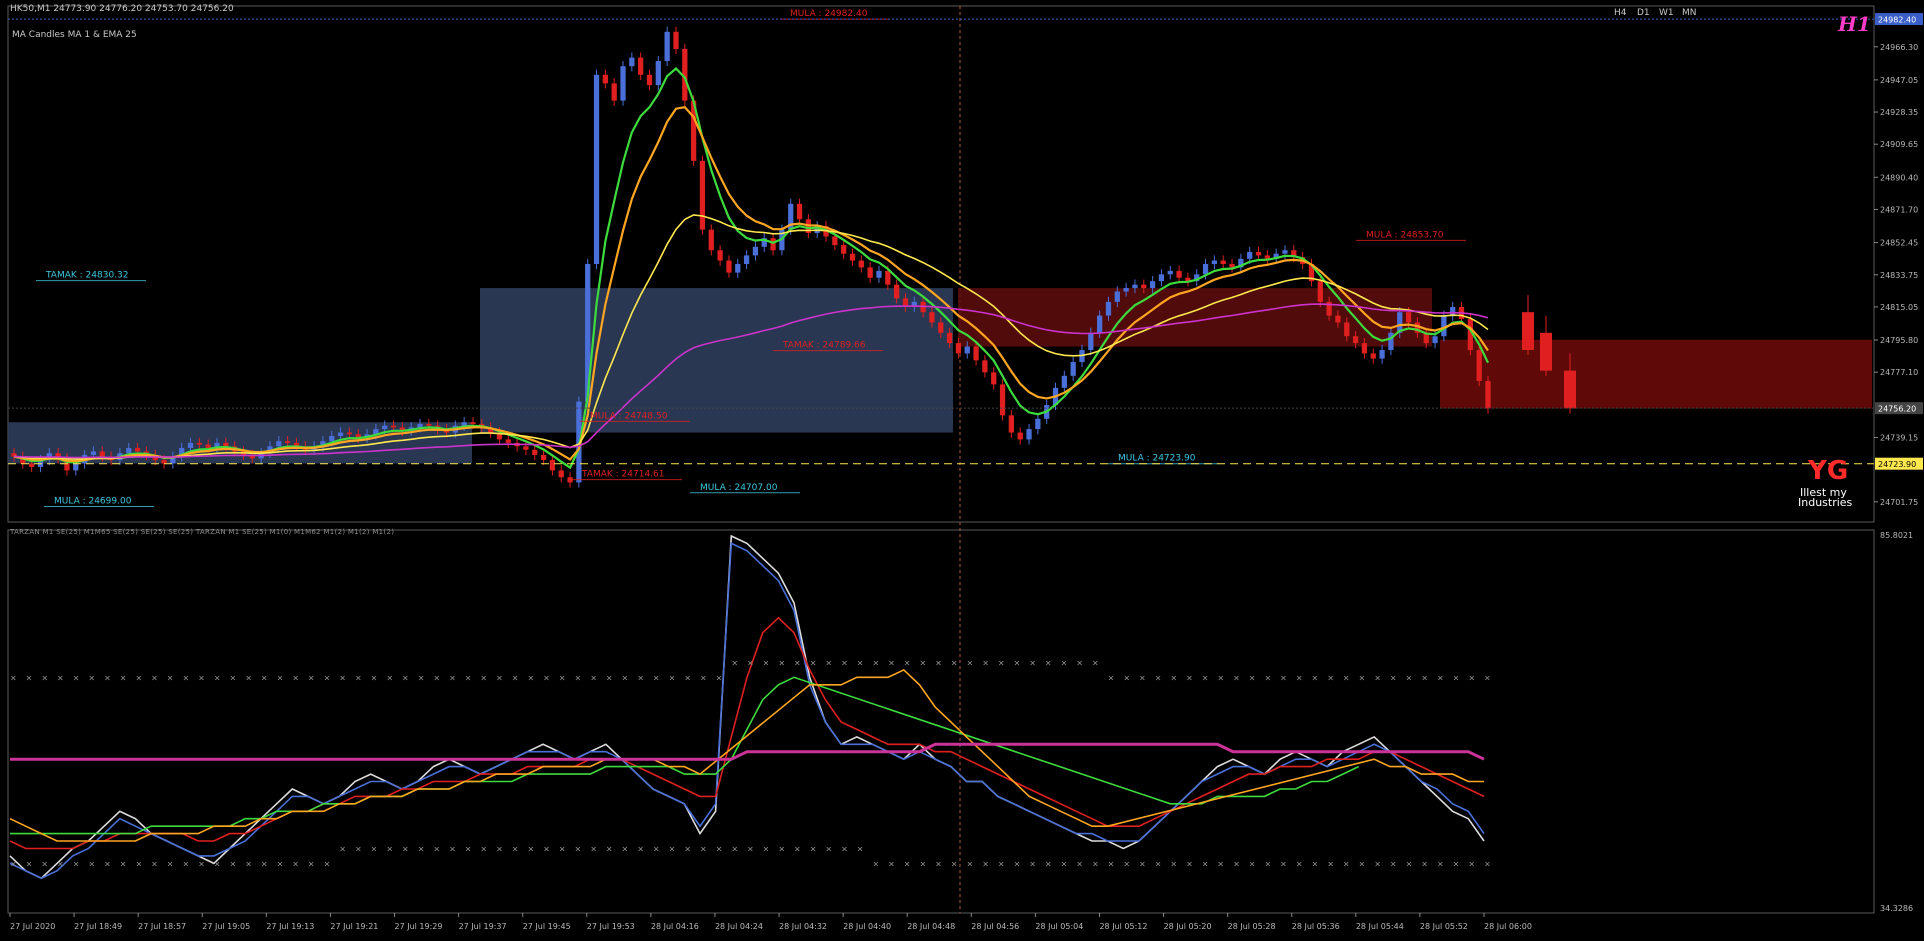 The height and width of the screenshot is (941, 1924). I want to click on timeframe-w1: W1, so click(1666, 13).